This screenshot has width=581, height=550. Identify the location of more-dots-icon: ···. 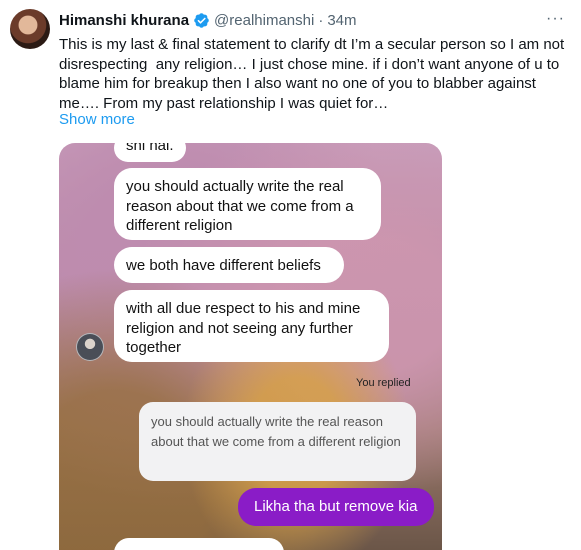
(555, 19).